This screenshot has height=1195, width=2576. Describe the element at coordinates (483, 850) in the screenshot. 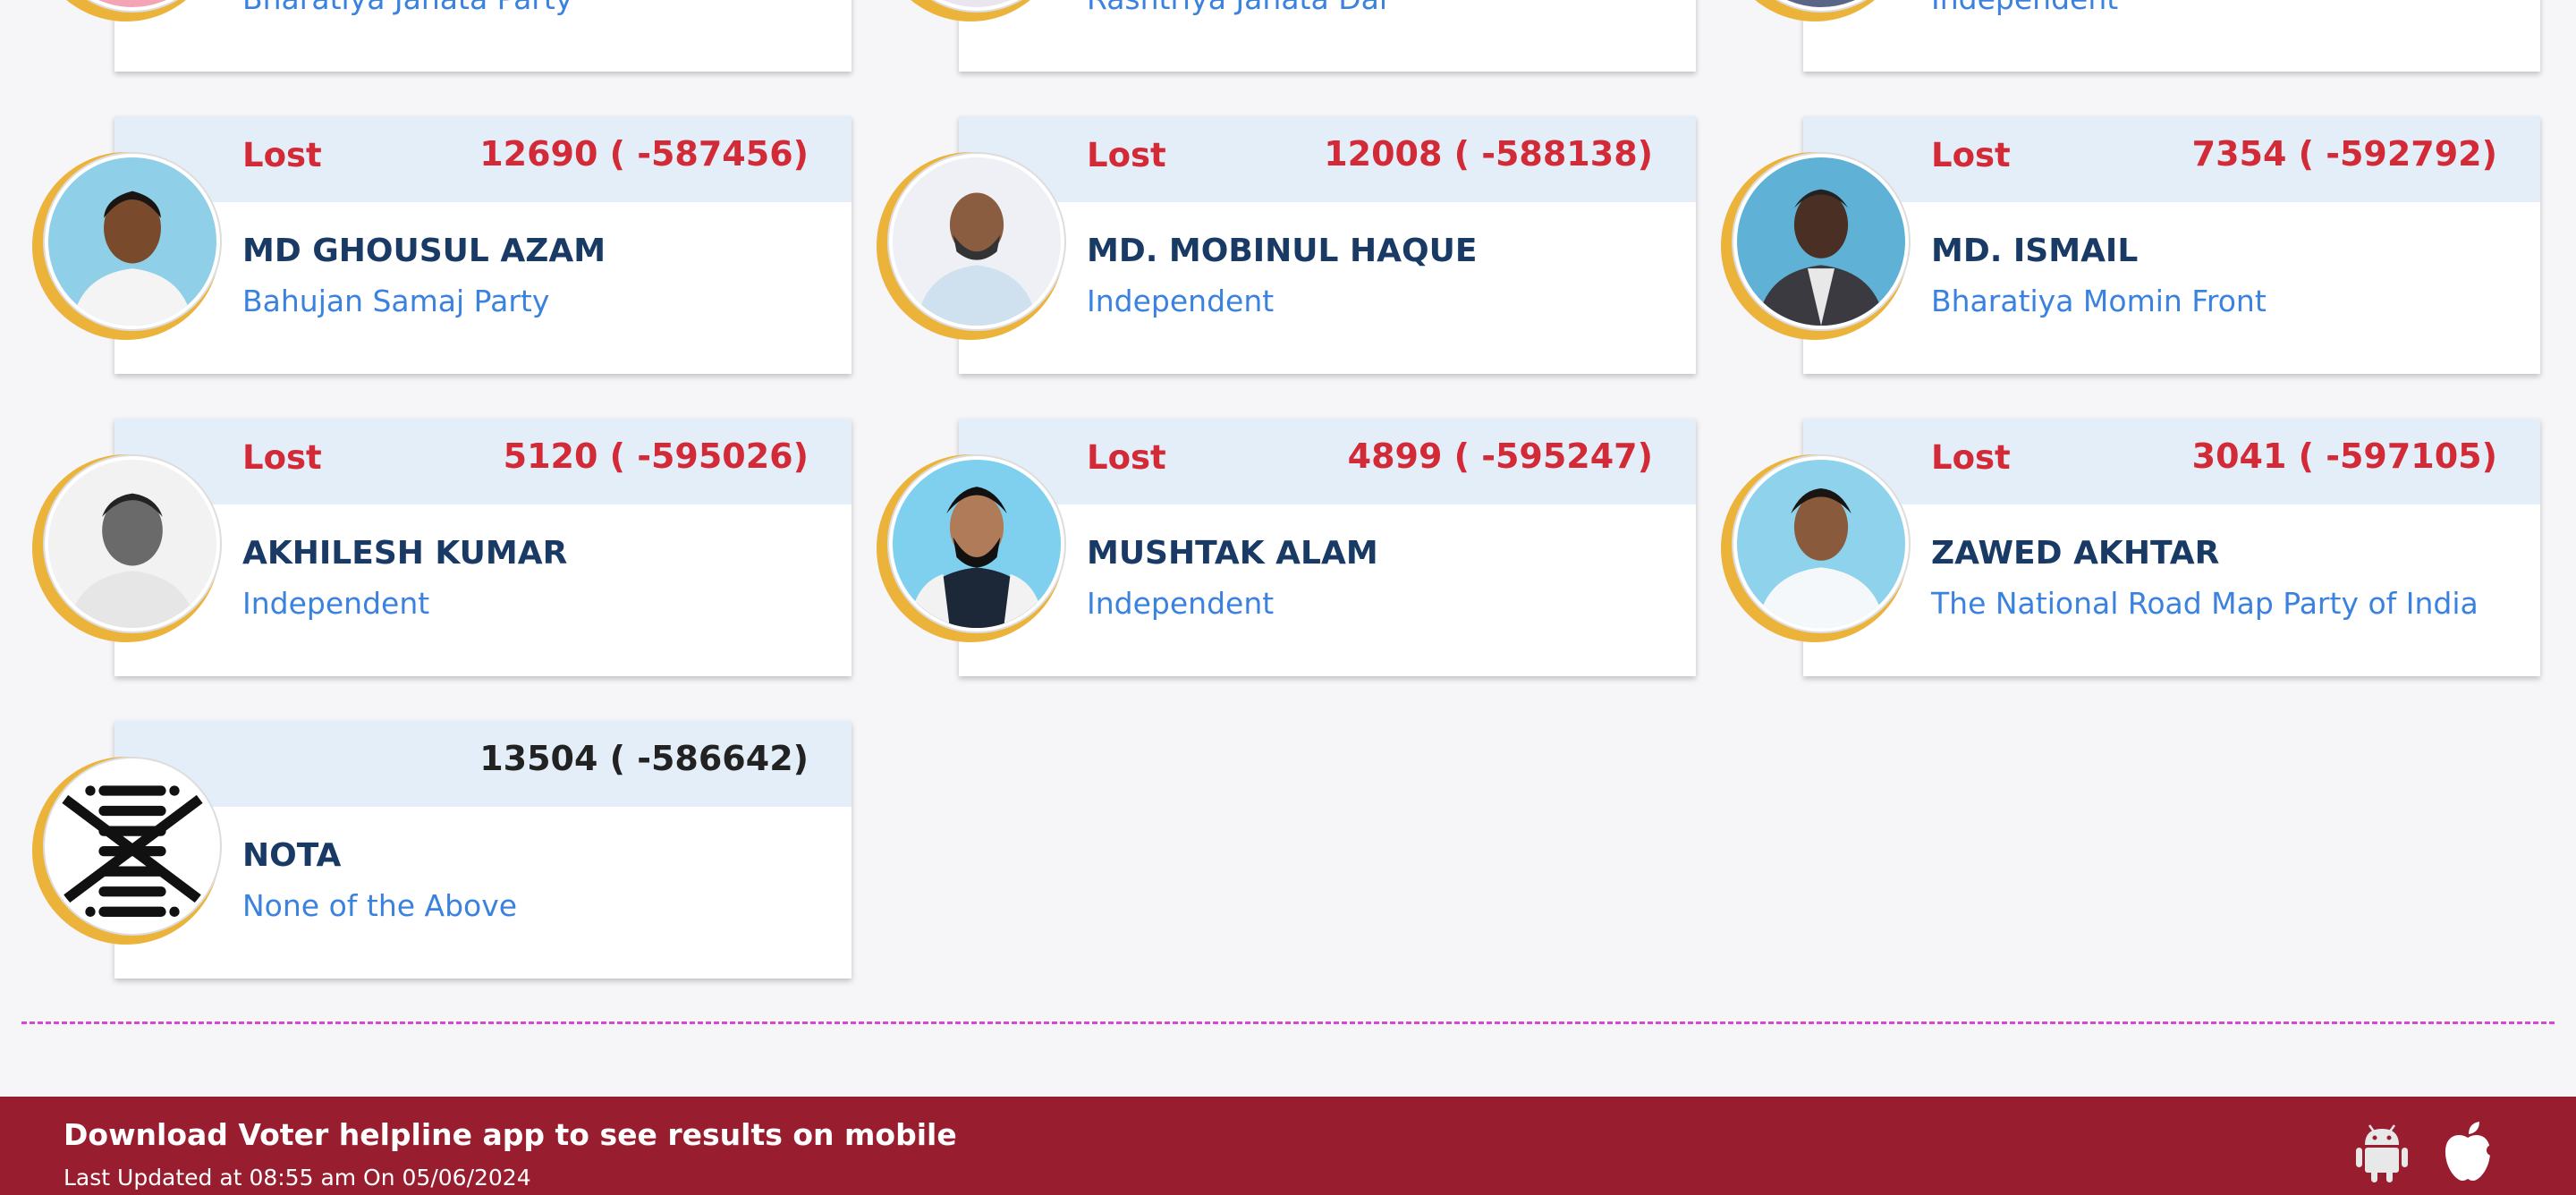

I see `nota-card: 13504 ( -586642) NOTA None of the Above` at that location.